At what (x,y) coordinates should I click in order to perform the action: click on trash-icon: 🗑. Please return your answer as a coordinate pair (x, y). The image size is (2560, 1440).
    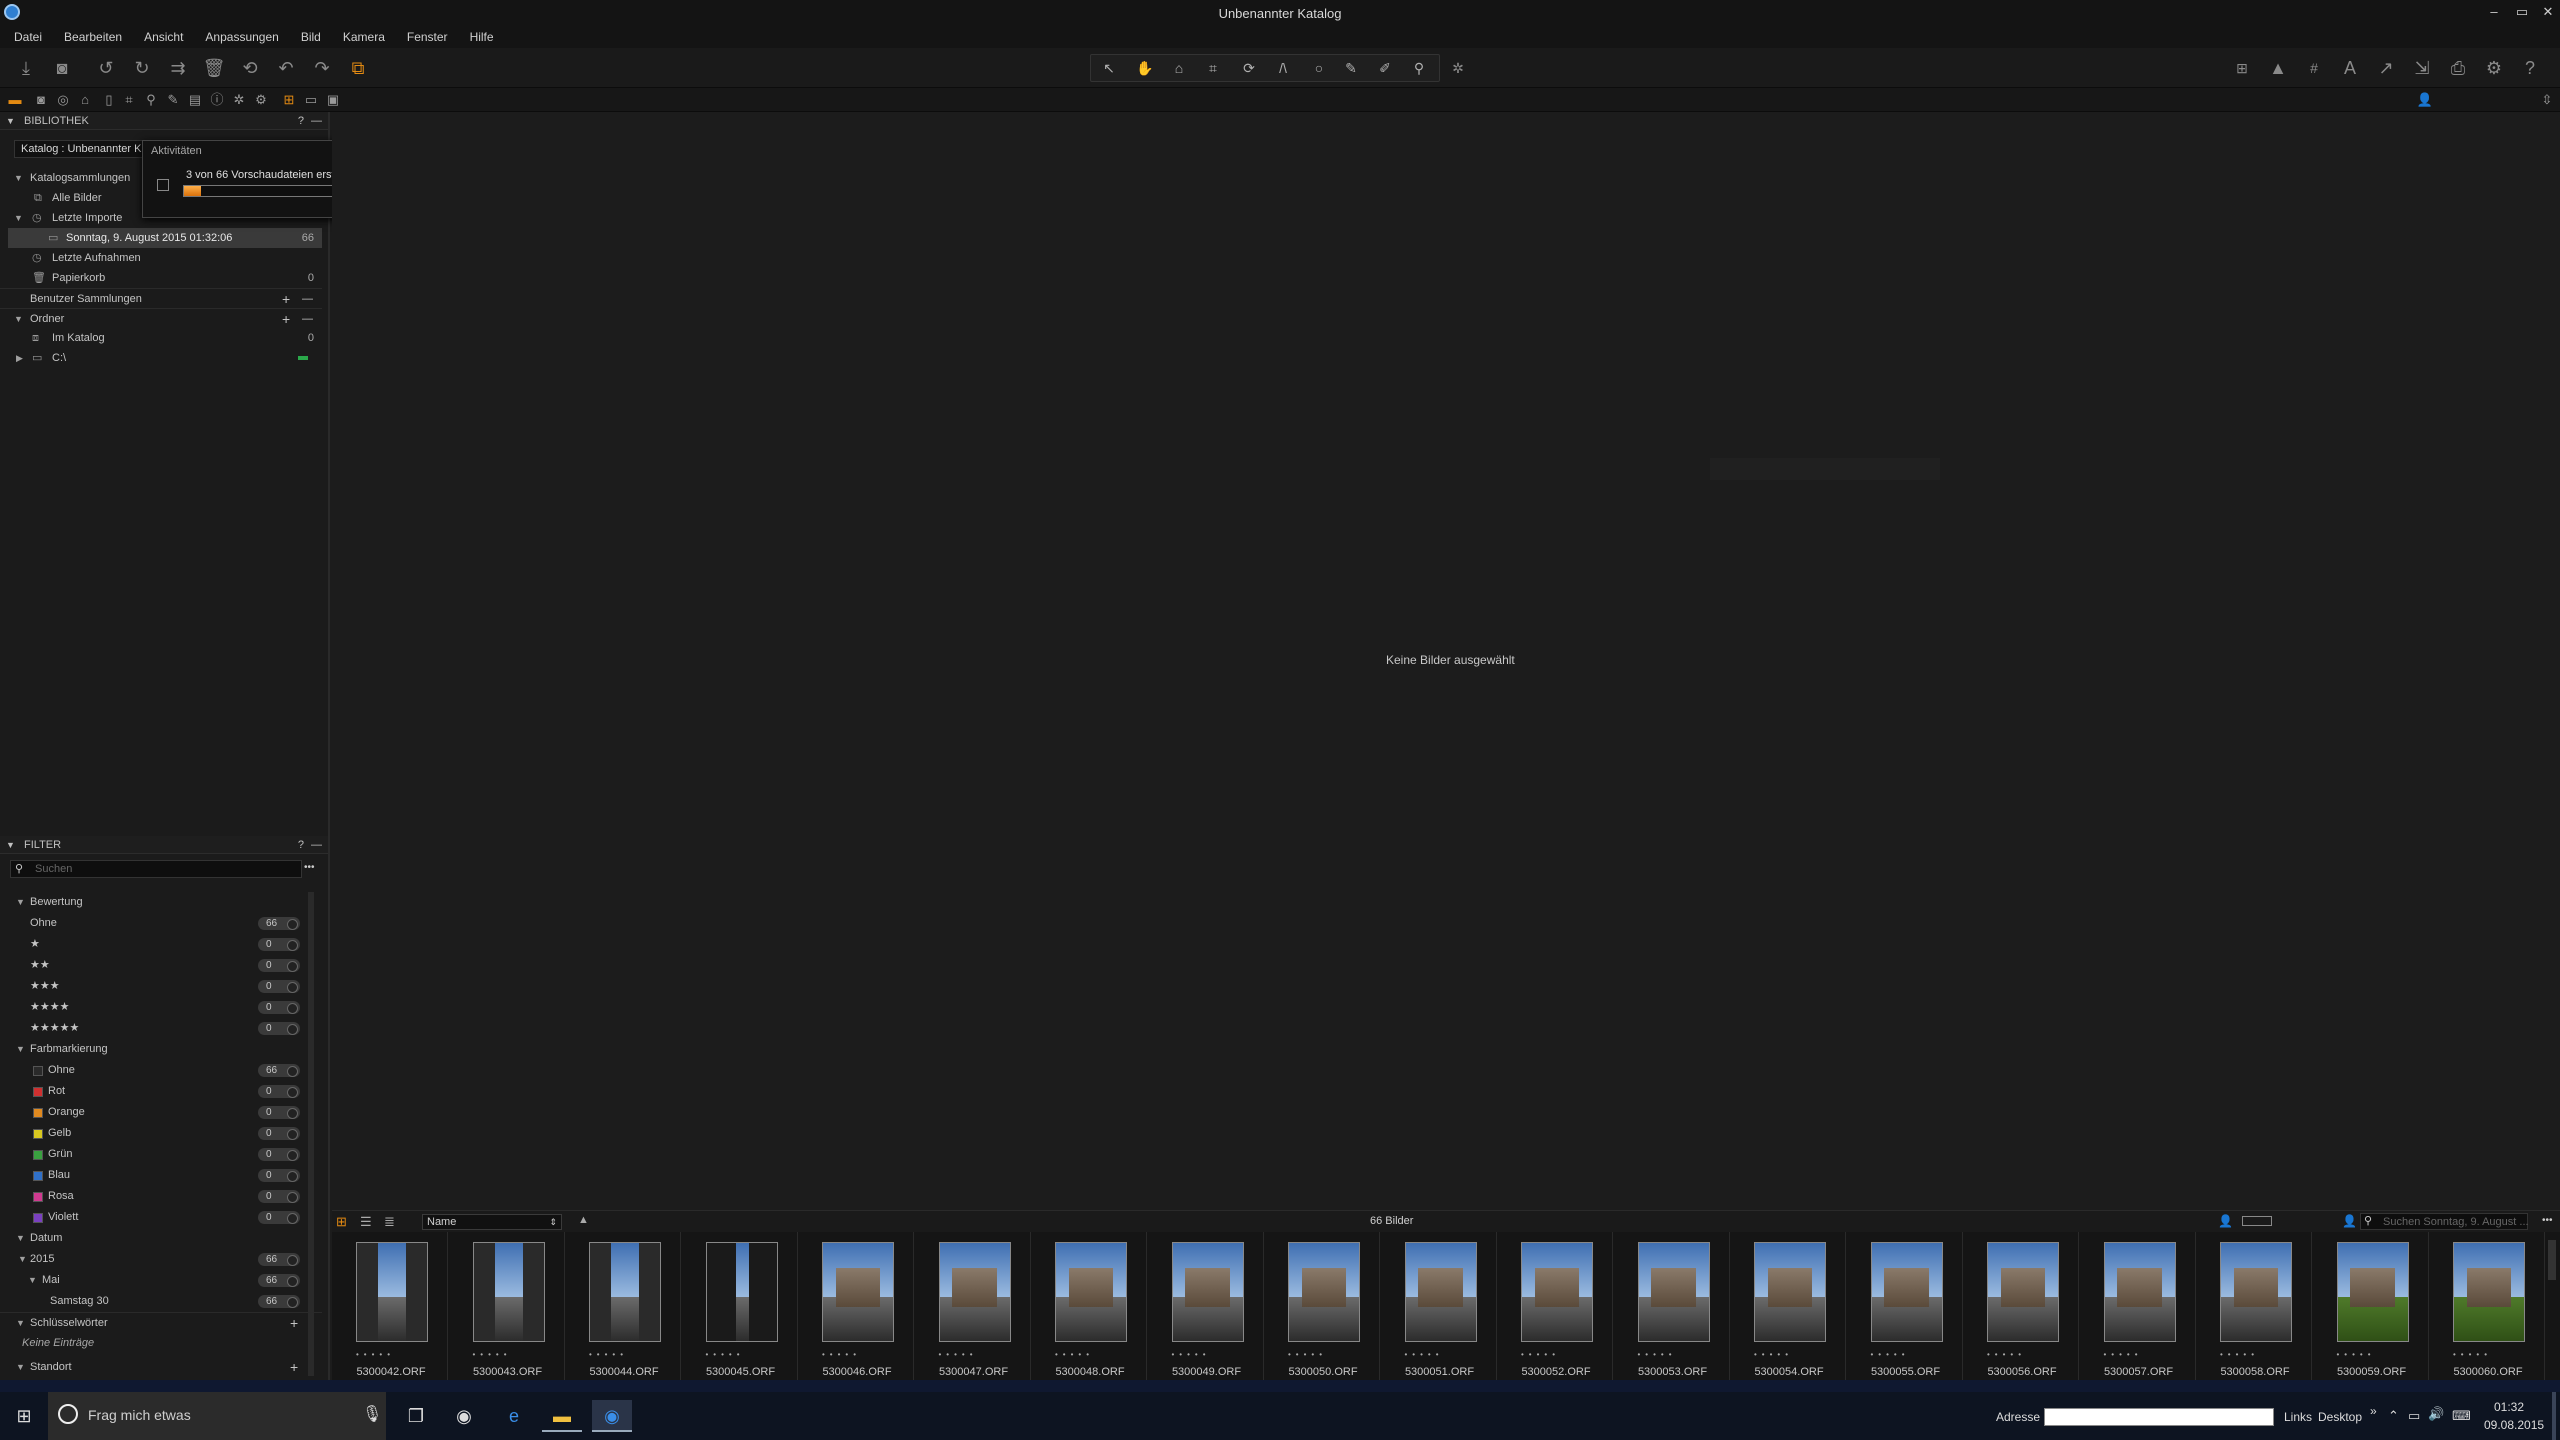
    Looking at the image, I should click on (214, 68).